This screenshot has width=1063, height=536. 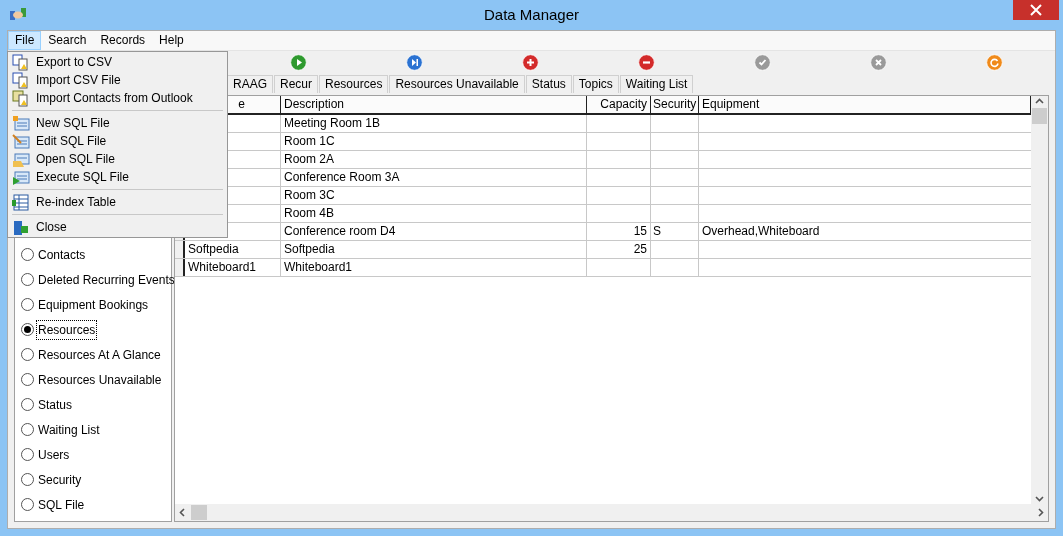 What do you see at coordinates (61, 504) in the screenshot?
I see `radio-label: SQL File` at bounding box center [61, 504].